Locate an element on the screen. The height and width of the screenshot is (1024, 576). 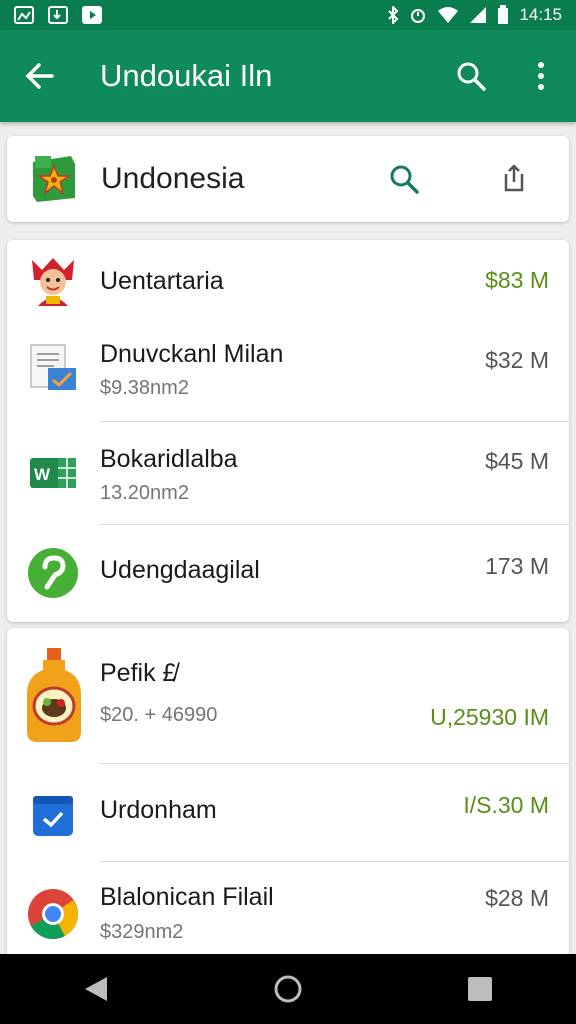
recents-square-icon is located at coordinates (480, 989).